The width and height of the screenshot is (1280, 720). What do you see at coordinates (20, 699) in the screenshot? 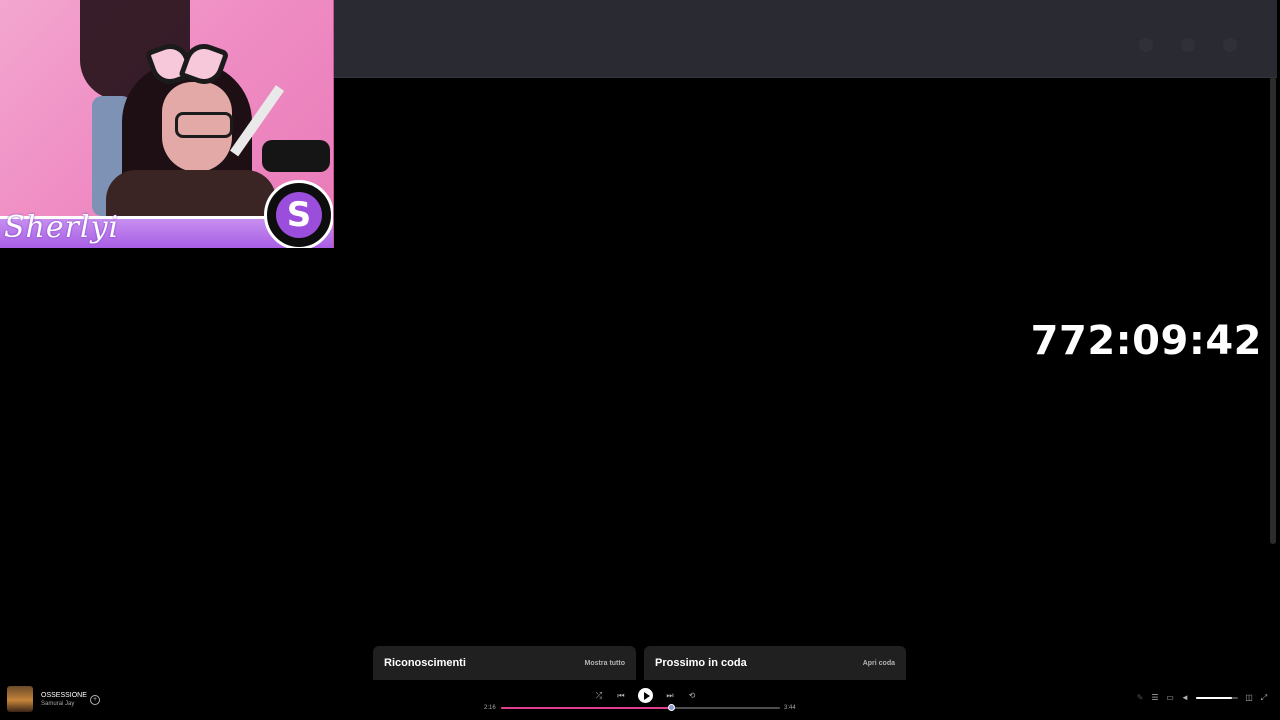
I see `album-art` at bounding box center [20, 699].